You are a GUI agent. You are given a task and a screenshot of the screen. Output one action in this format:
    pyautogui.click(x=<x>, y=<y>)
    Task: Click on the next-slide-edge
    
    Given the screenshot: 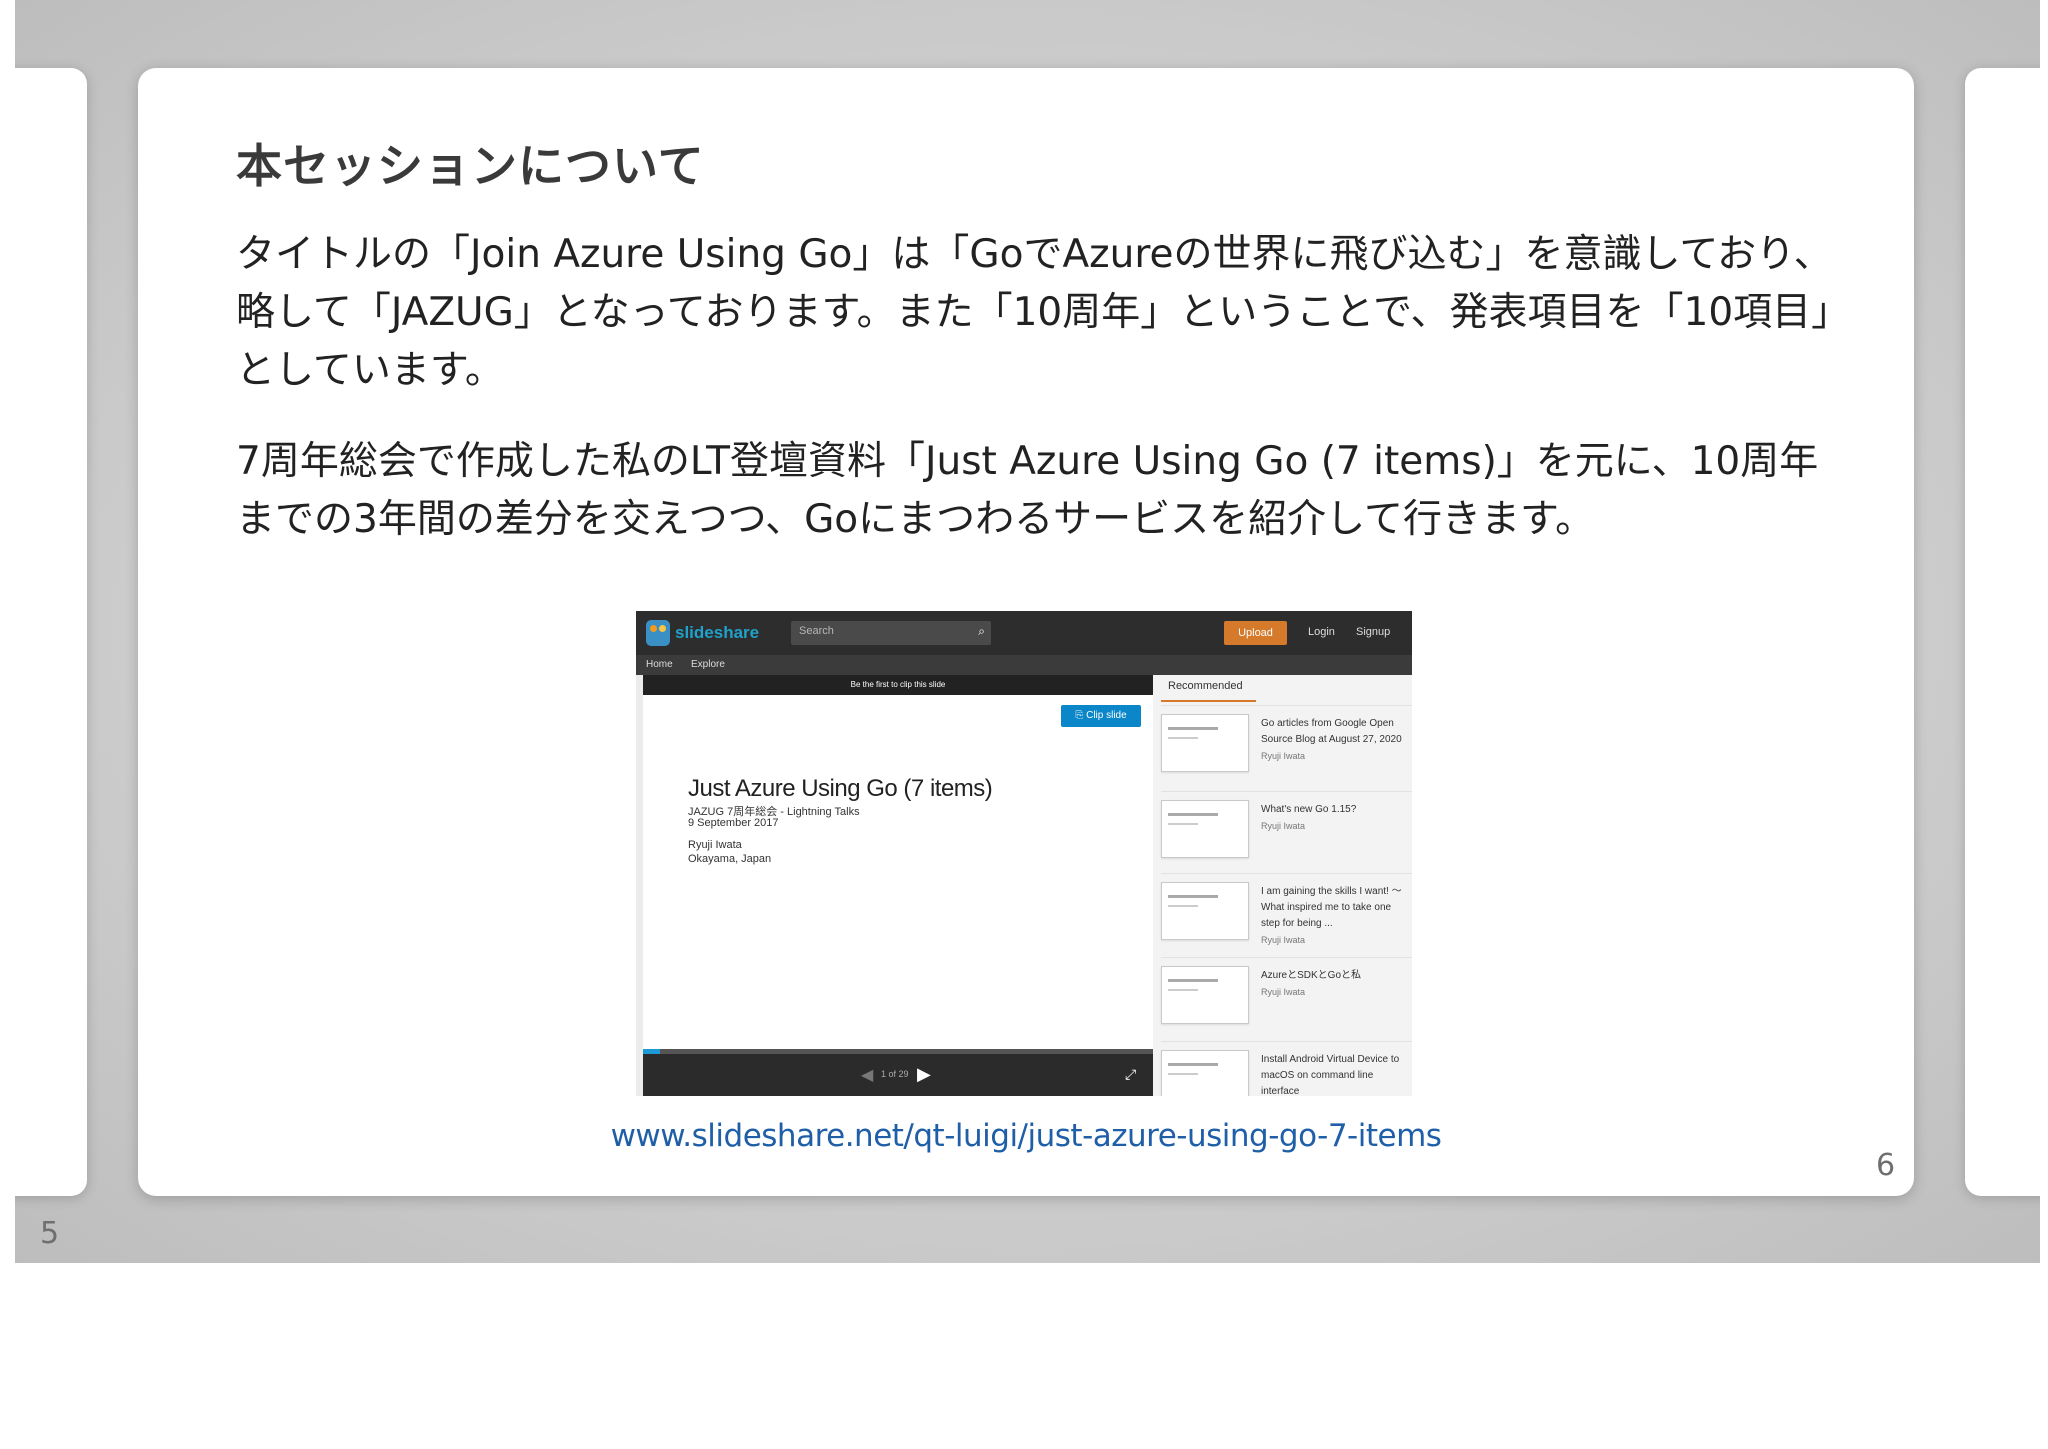 What is the action you would take?
    pyautogui.click(x=2002, y=632)
    